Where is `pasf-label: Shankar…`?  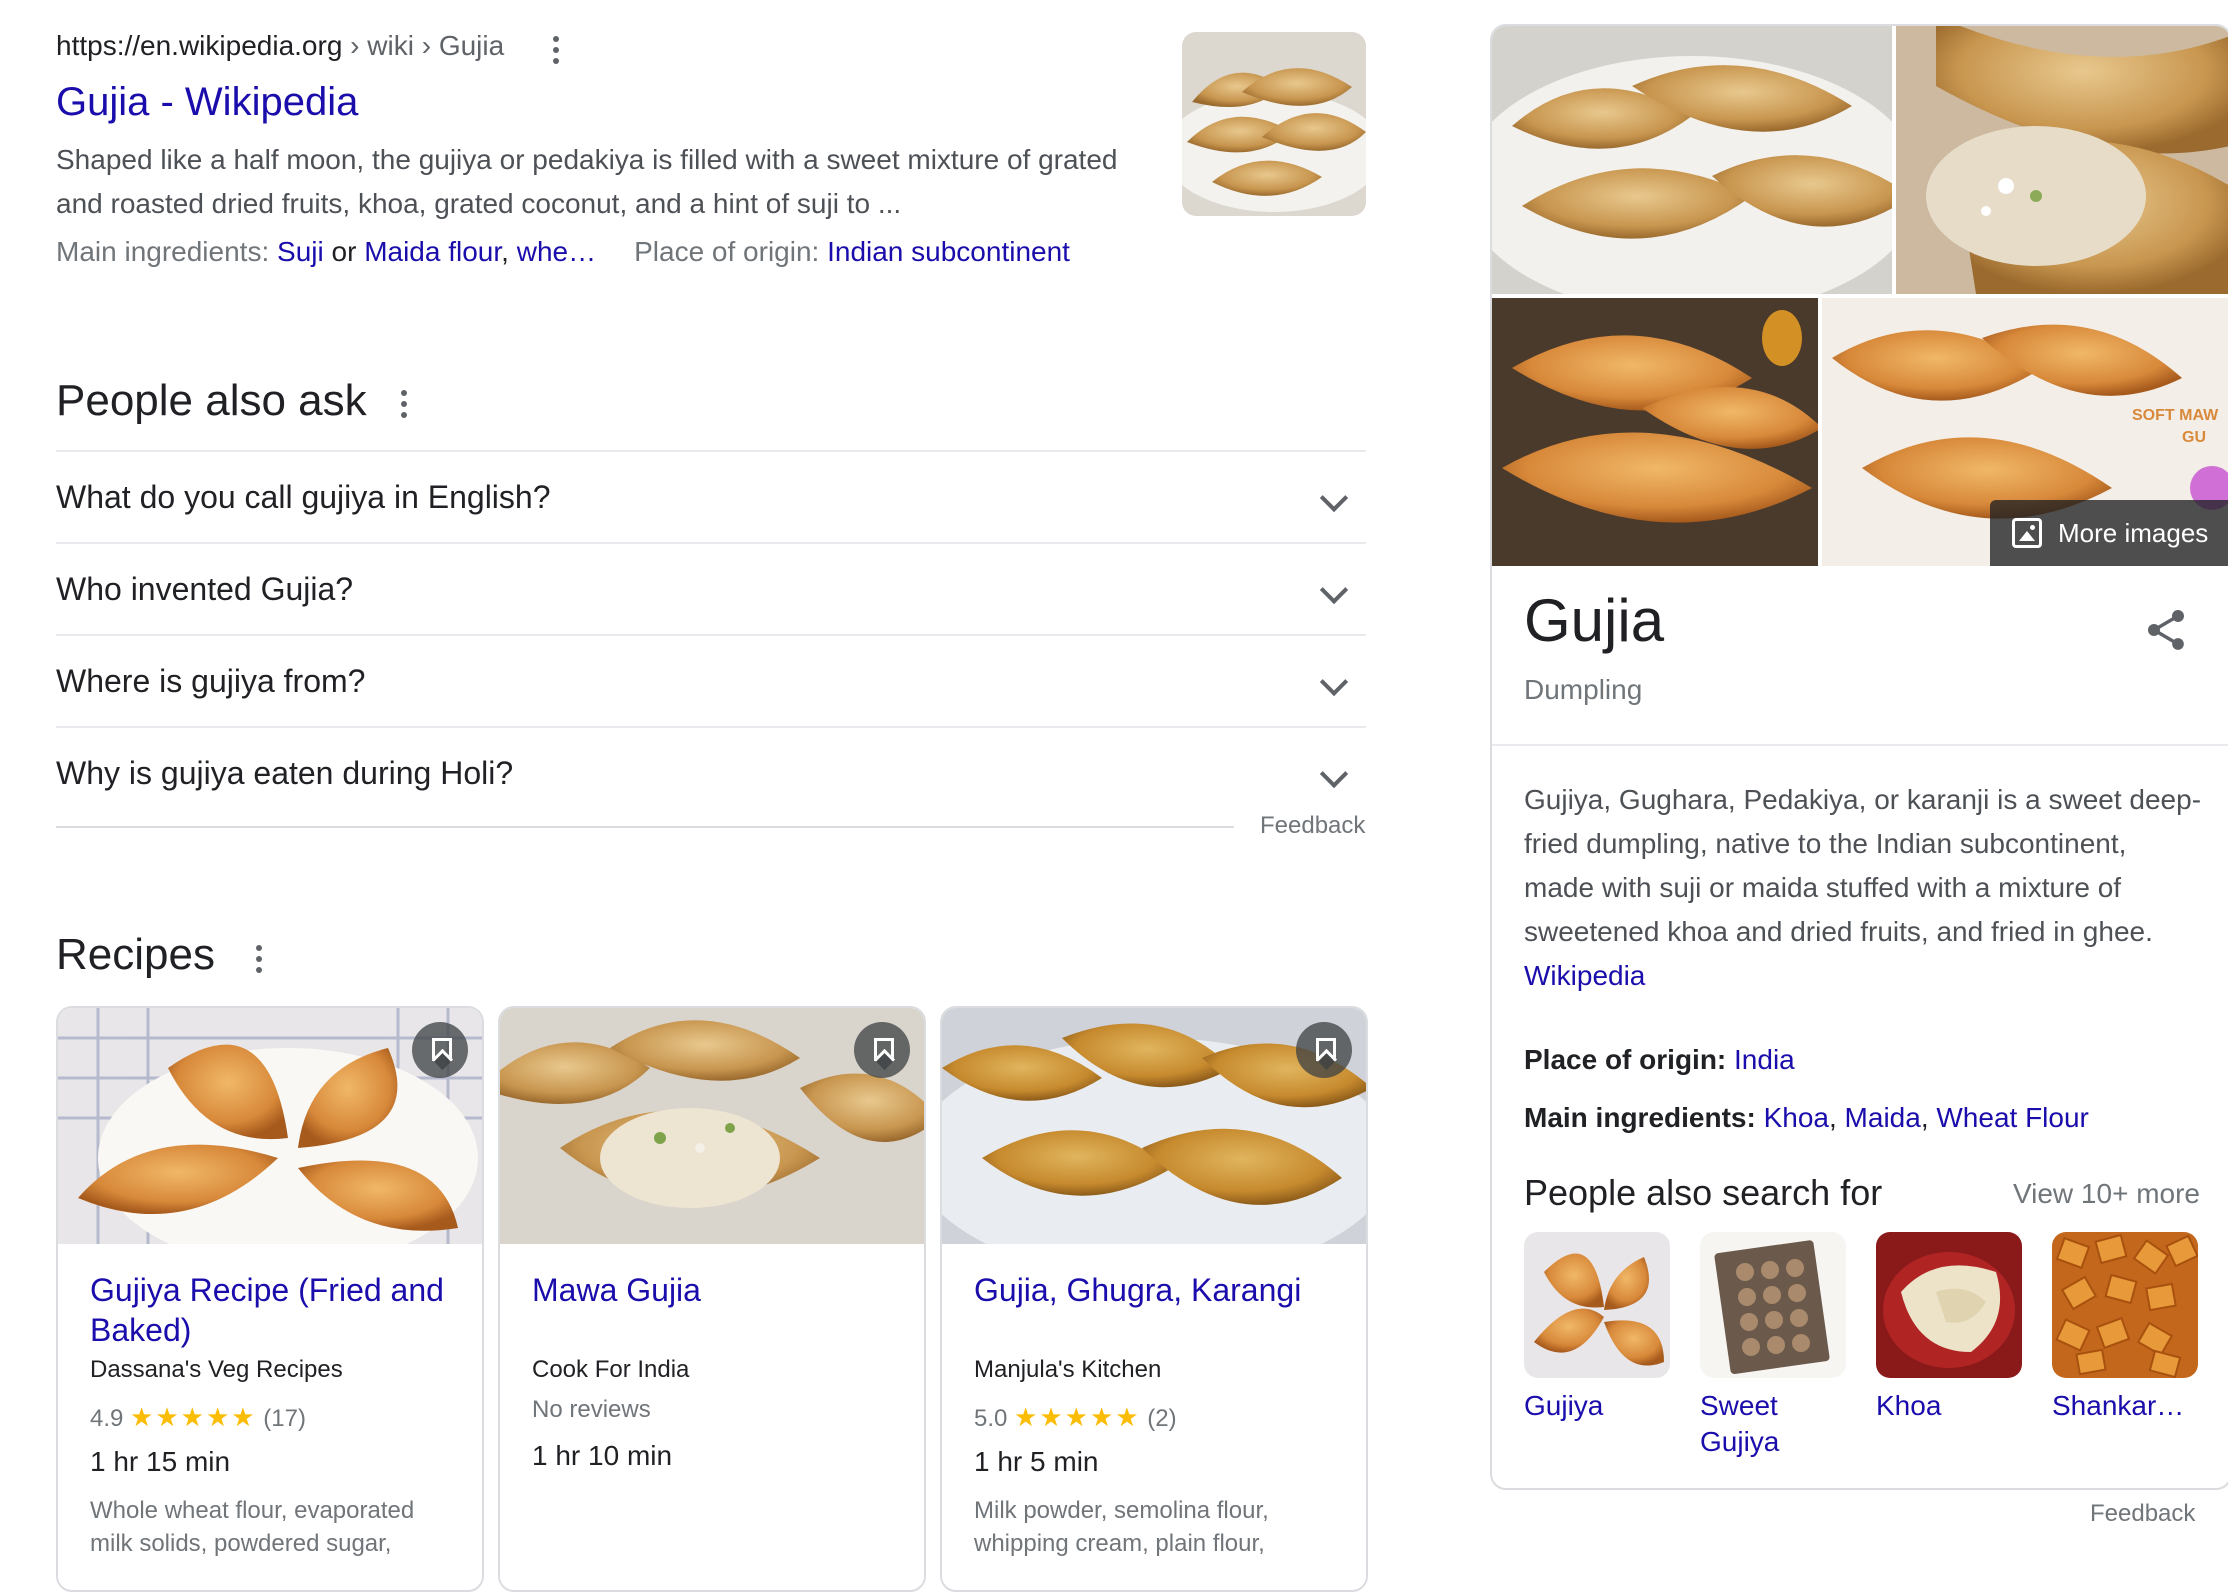 pasf-label: Shankar… is located at coordinates (2118, 1405).